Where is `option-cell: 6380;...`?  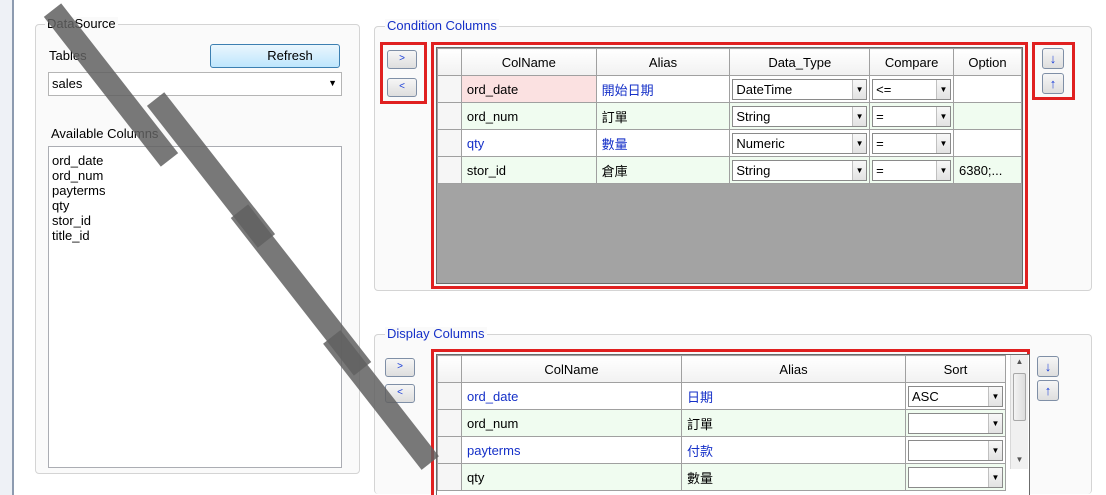 option-cell: 6380;... is located at coordinates (987, 170).